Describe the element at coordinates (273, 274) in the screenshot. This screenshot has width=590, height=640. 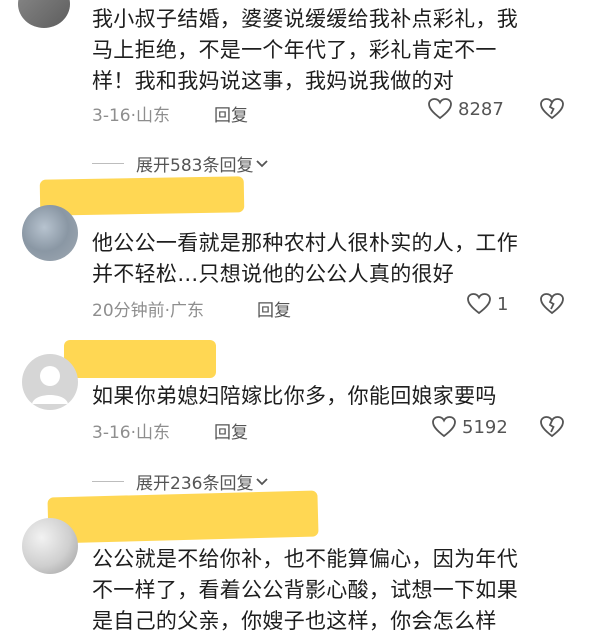
I see `comment-line: 并不轻松…只想说他的公公人真的很好` at that location.